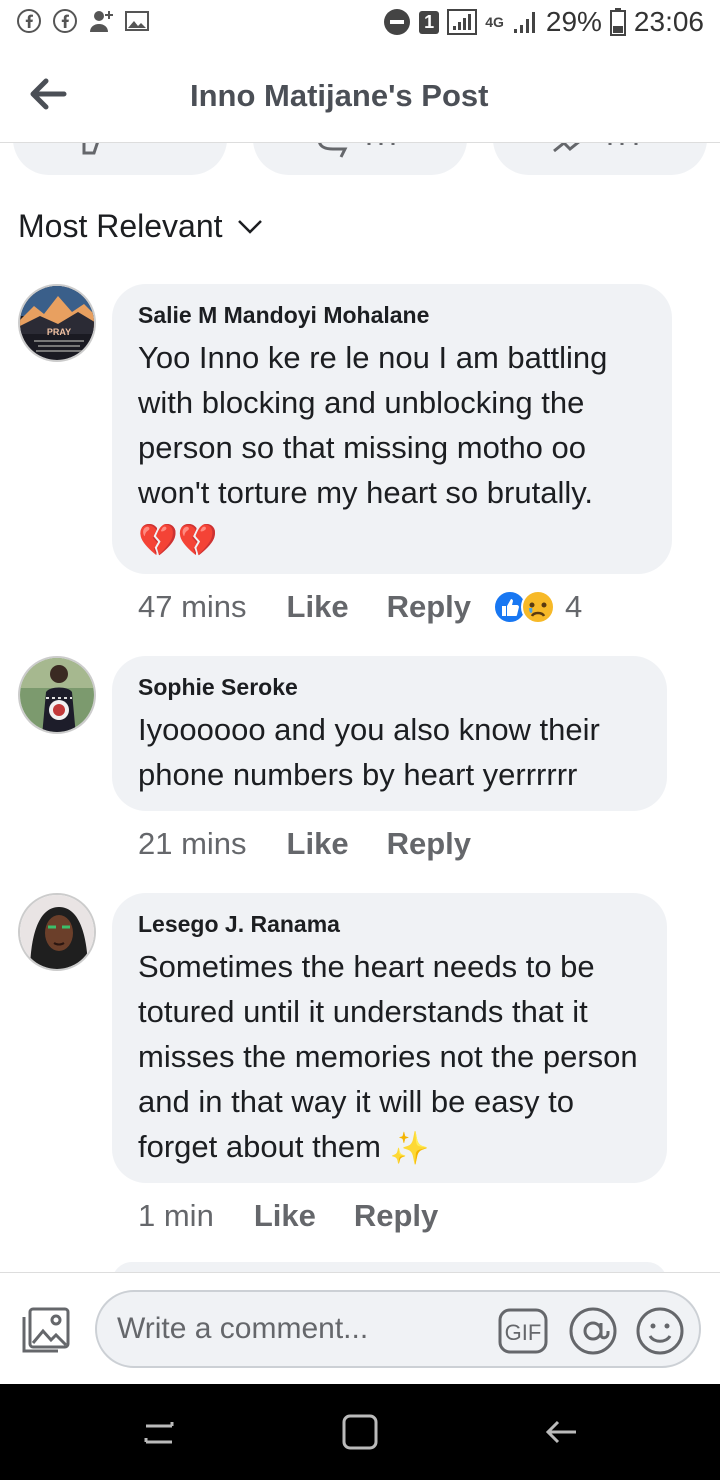 The width and height of the screenshot is (720, 1480). I want to click on back-icon, so click(562, 1432).